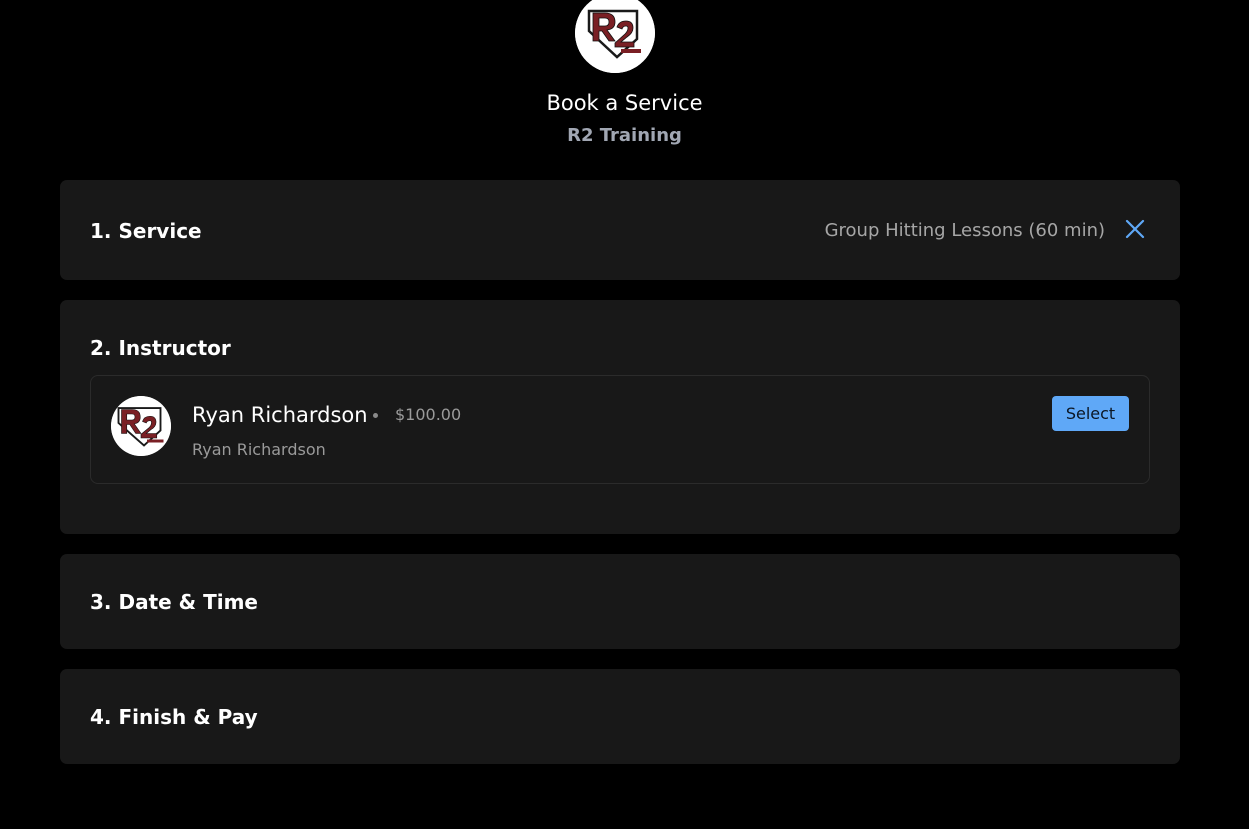 The height and width of the screenshot is (829, 1249). What do you see at coordinates (615, 36) in the screenshot?
I see `r2-training-logo-icon` at bounding box center [615, 36].